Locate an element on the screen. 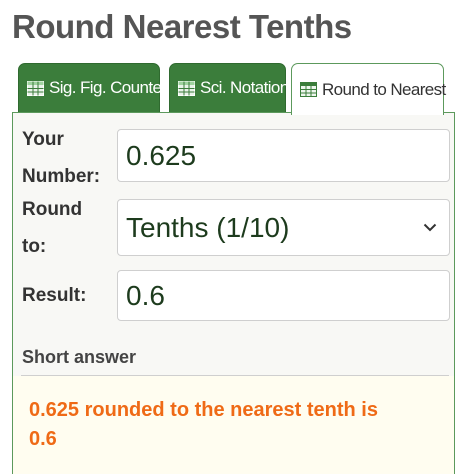 This screenshot has width=474, height=474. round-select: Tenths (1/10) is located at coordinates (283, 227).